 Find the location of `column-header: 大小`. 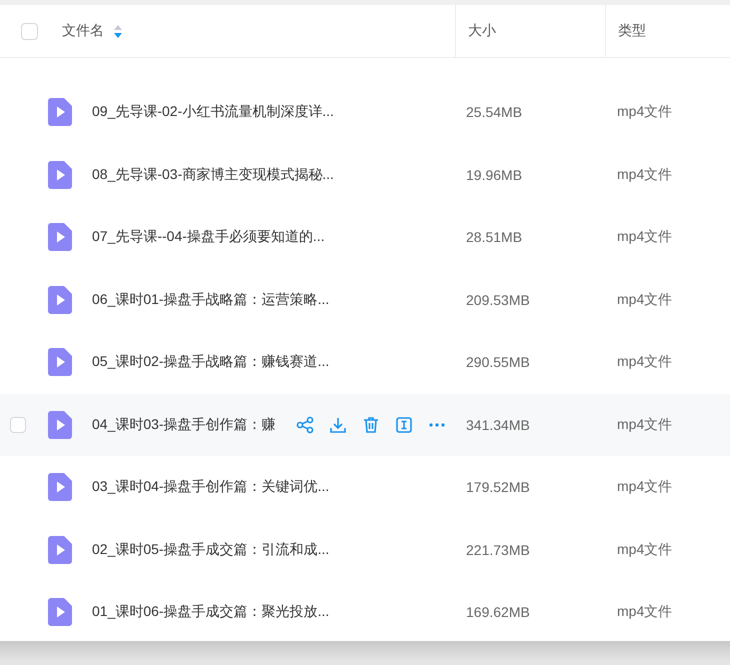

column-header: 大小 is located at coordinates (482, 31).